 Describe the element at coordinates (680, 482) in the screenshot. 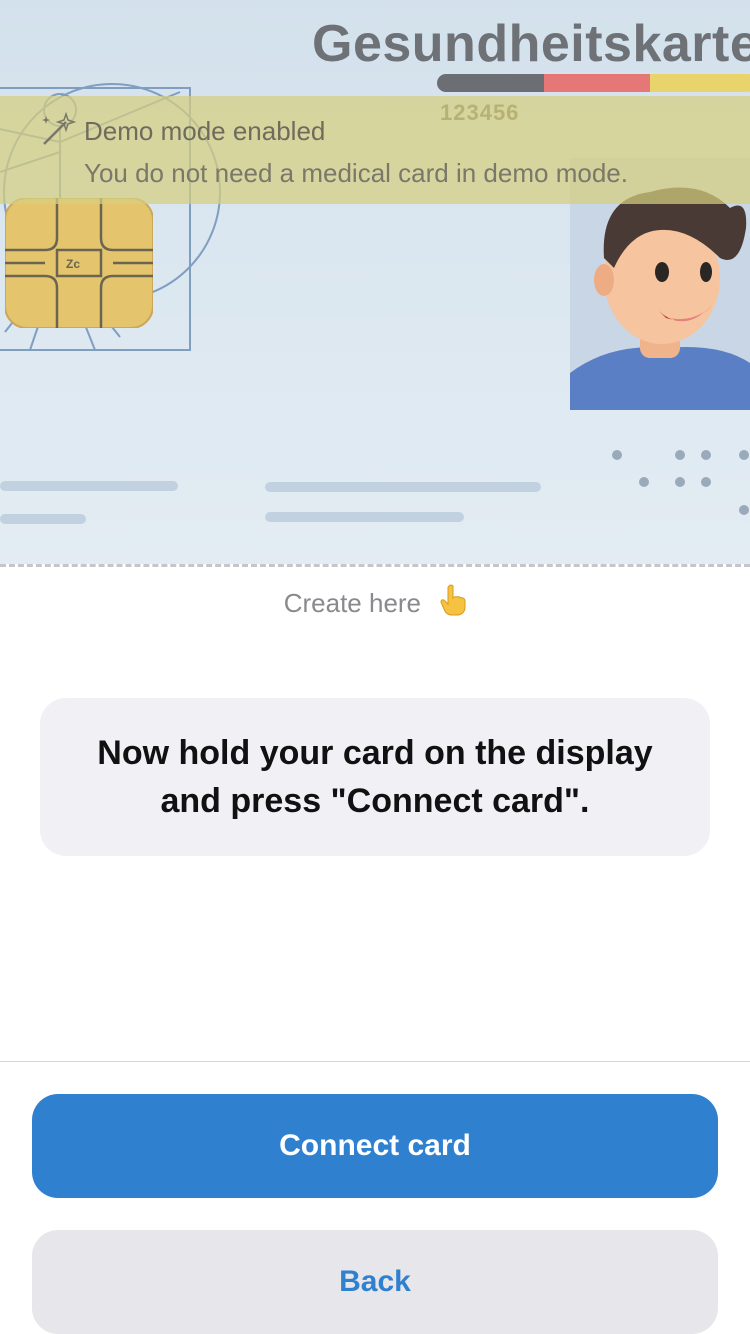

I see `braille-dots` at that location.